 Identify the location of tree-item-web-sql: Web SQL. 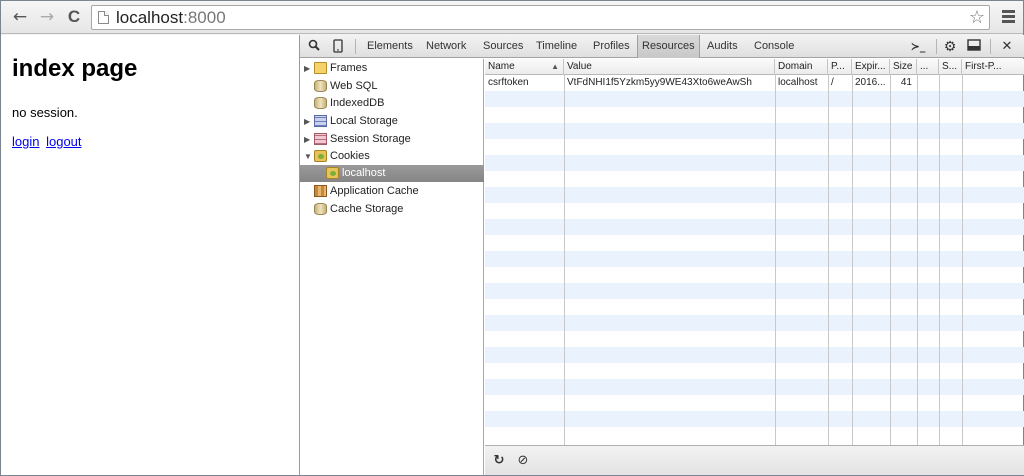
(392, 86).